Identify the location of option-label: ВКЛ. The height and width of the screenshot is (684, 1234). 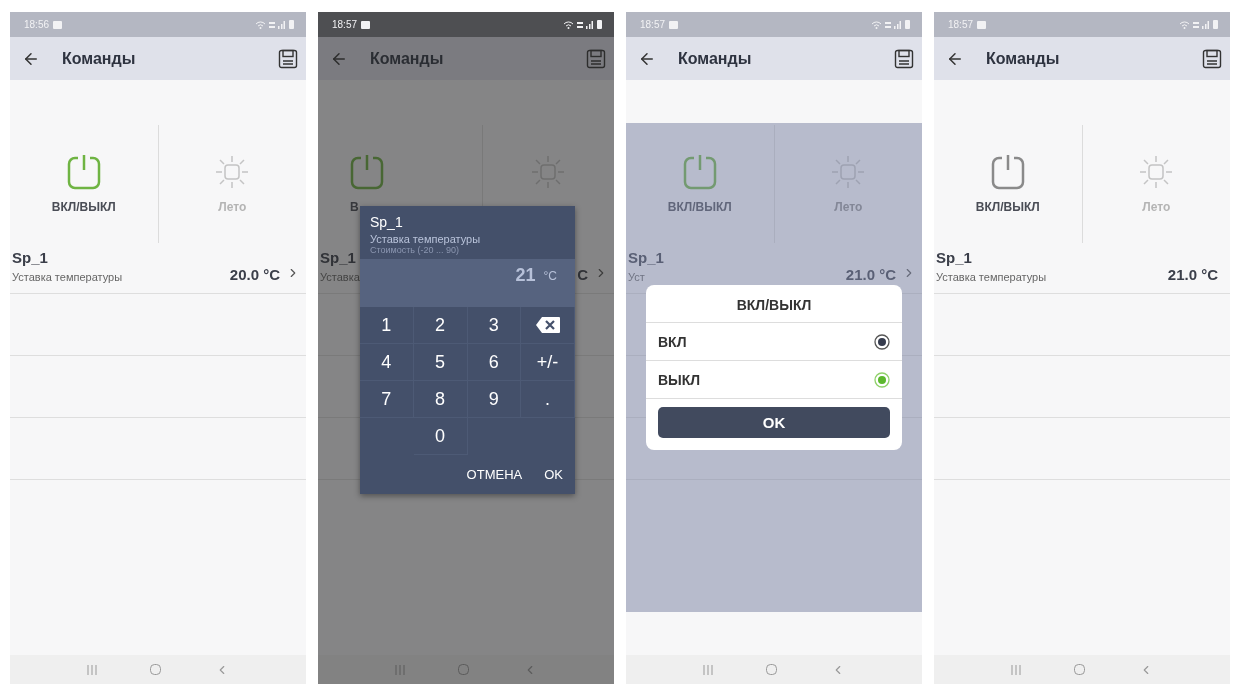
(672, 341).